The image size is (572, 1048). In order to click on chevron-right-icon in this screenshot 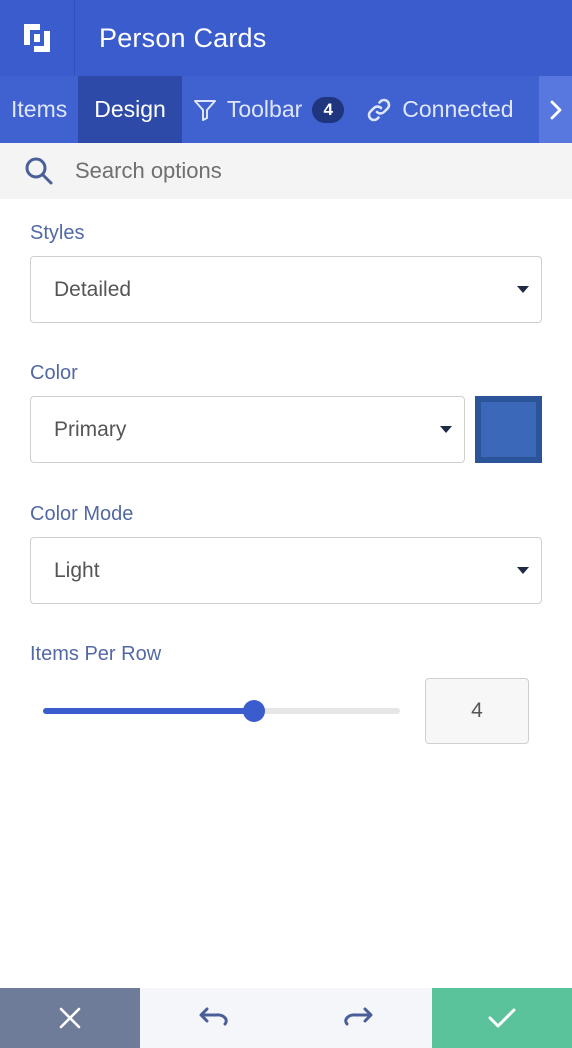, I will do `click(555, 109)`.